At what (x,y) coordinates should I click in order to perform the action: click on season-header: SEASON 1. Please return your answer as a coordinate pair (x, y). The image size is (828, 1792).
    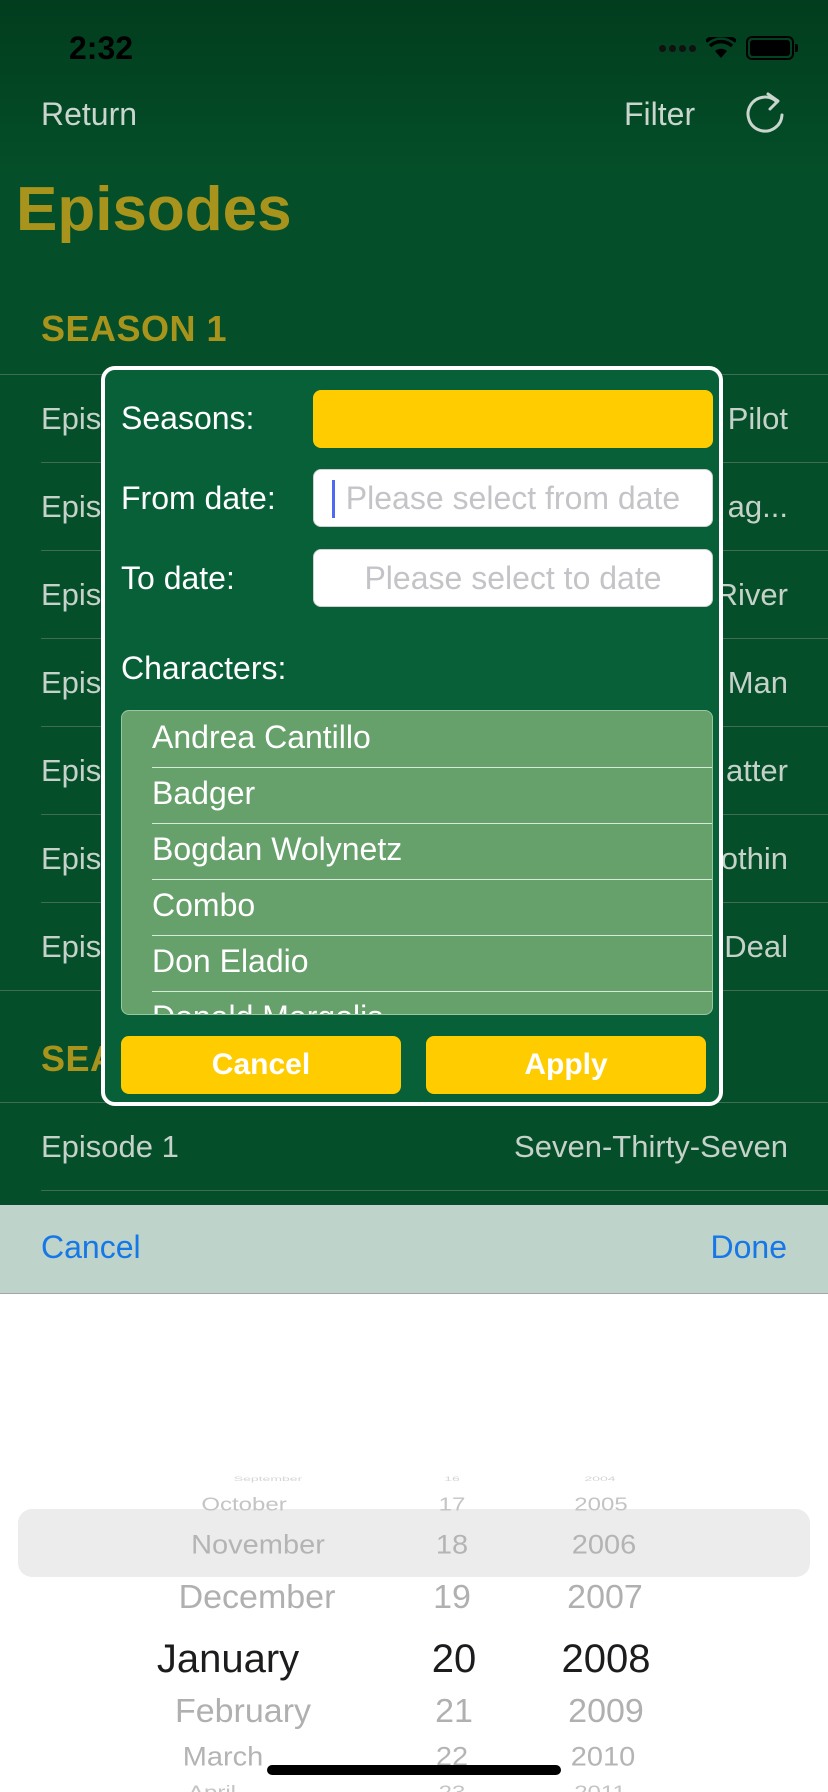
    Looking at the image, I should click on (134, 328).